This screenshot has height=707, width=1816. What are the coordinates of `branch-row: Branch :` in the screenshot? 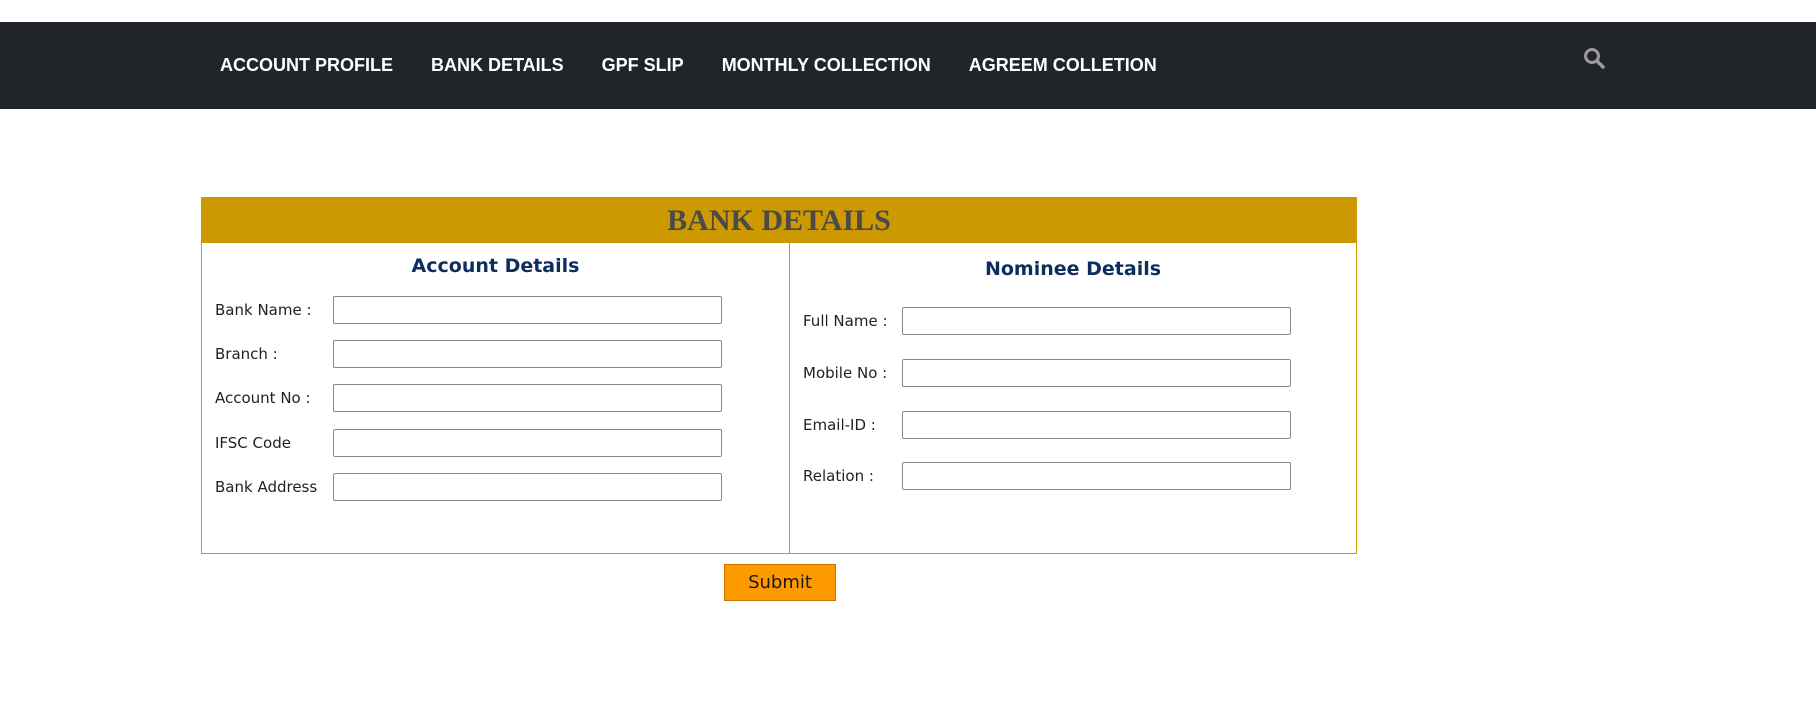 It's located at (468, 354).